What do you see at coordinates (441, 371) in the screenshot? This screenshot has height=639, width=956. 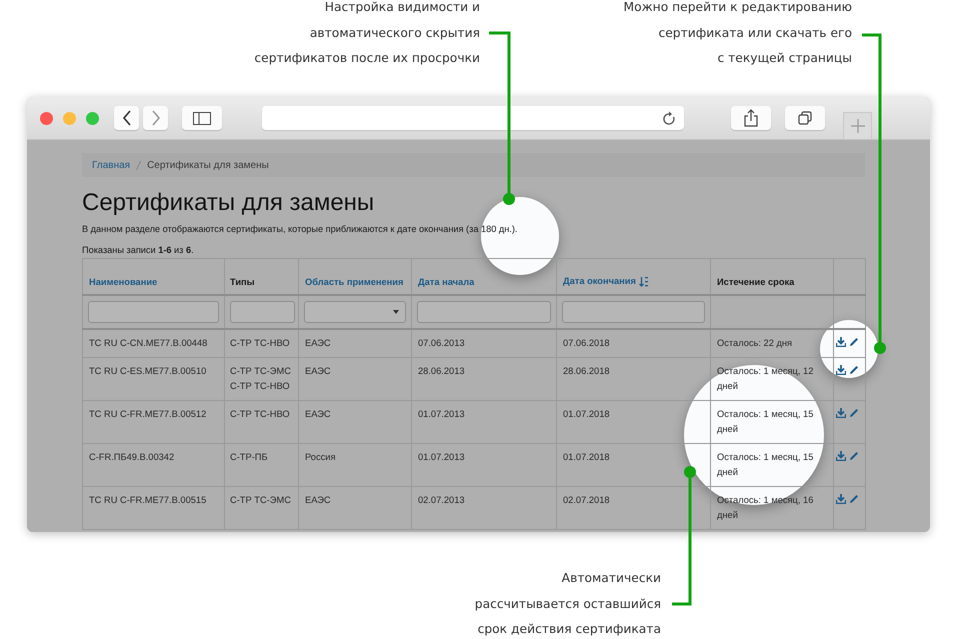 I see `start-date: 28.06.2013` at bounding box center [441, 371].